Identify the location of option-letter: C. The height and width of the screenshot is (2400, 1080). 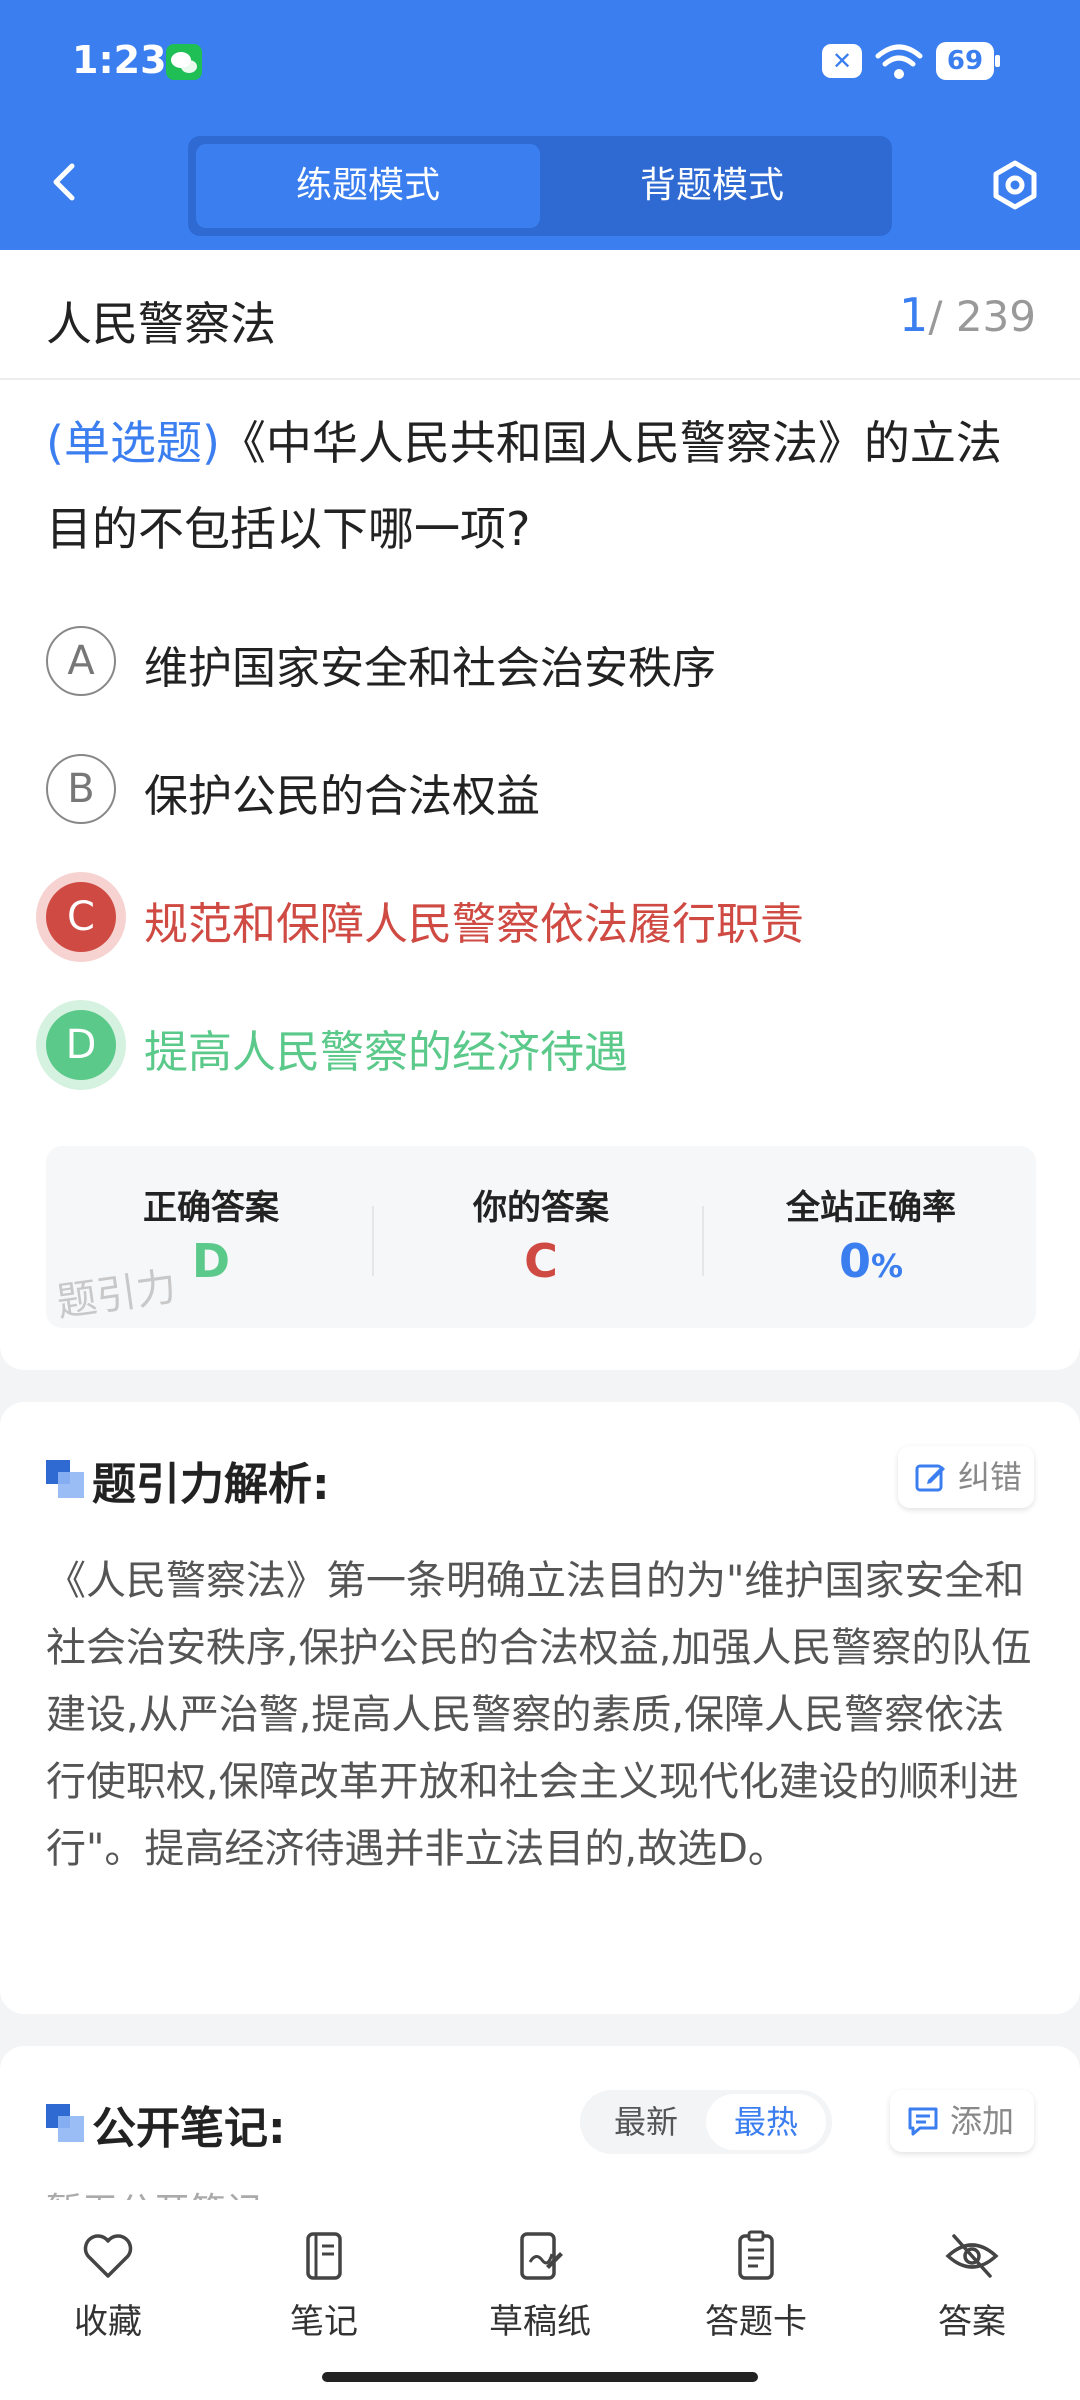
(81, 917).